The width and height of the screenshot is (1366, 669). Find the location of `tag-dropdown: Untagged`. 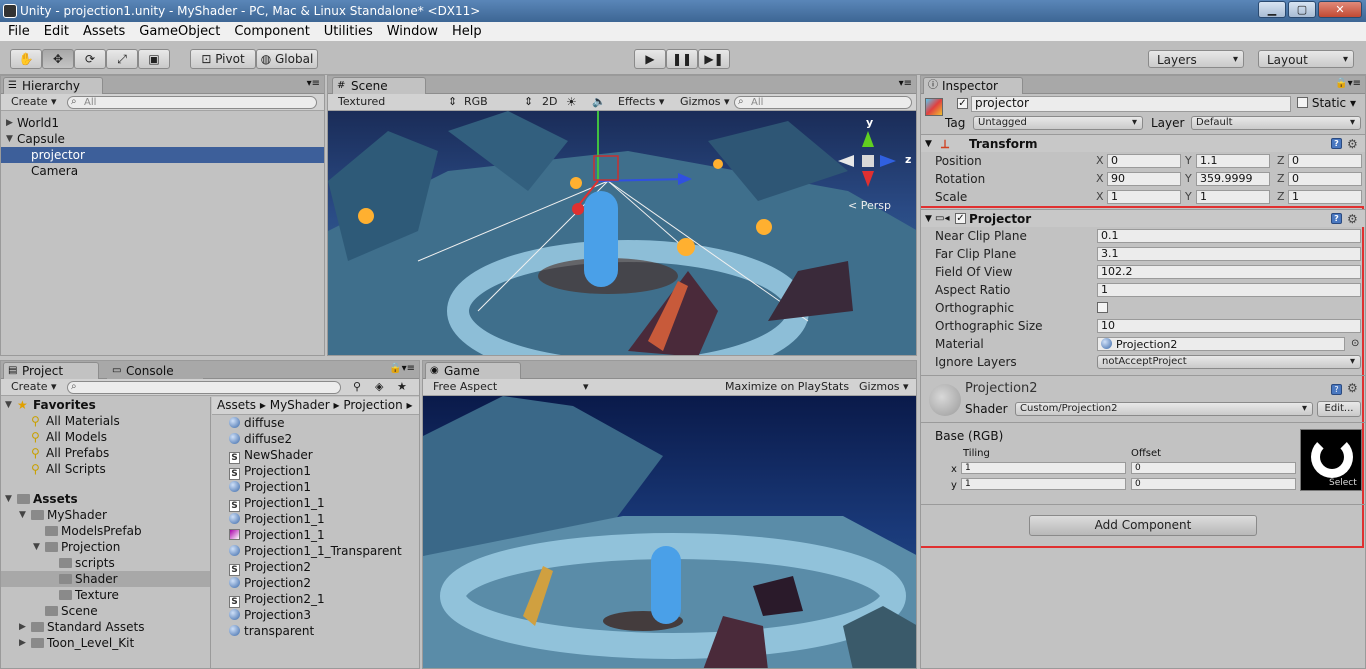

tag-dropdown: Untagged is located at coordinates (1058, 123).